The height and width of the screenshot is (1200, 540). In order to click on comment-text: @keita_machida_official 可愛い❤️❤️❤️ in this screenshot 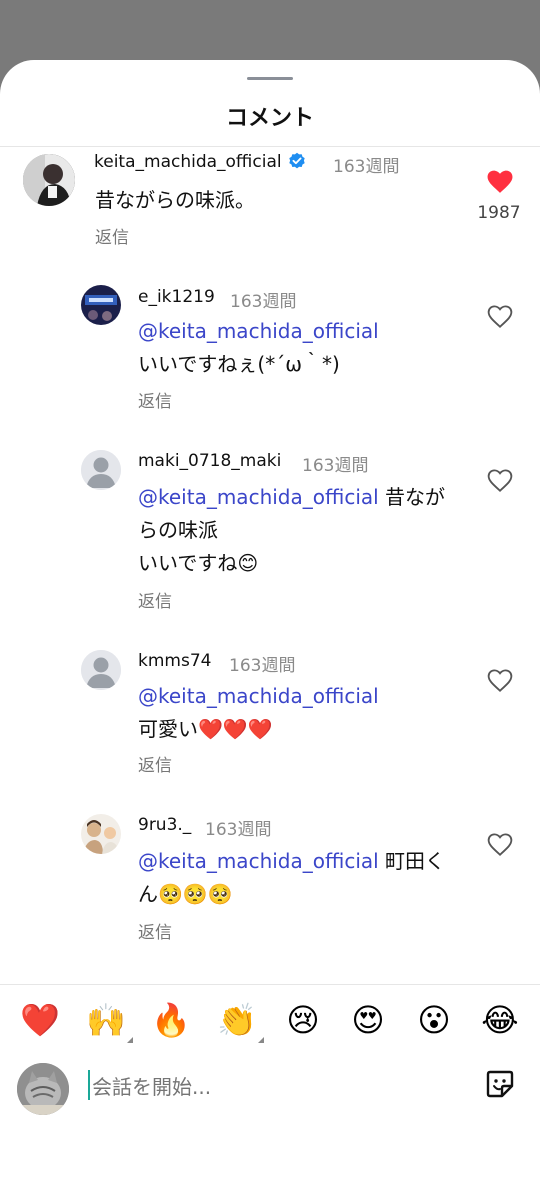, I will do `click(303, 713)`.